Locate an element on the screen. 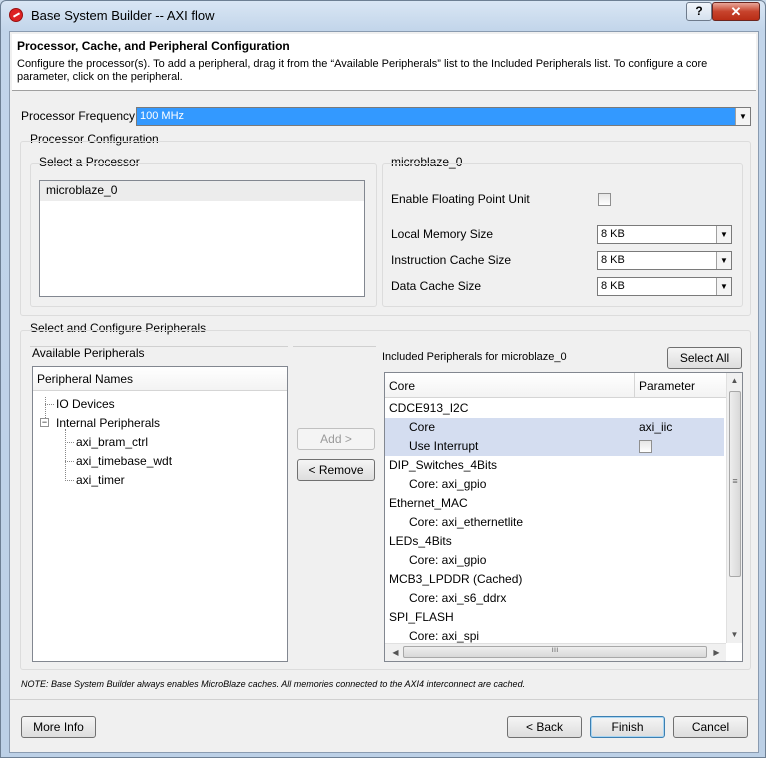  table-row: Core axi_iic is located at coordinates (554, 427).